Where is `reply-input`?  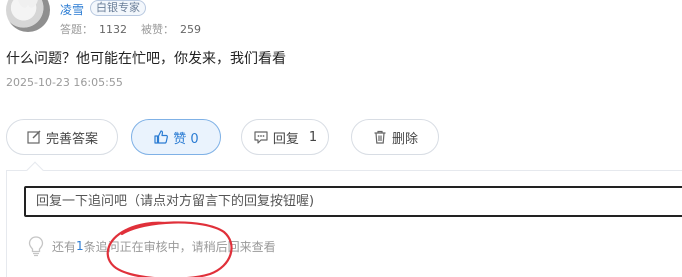 reply-input is located at coordinates (353, 201).